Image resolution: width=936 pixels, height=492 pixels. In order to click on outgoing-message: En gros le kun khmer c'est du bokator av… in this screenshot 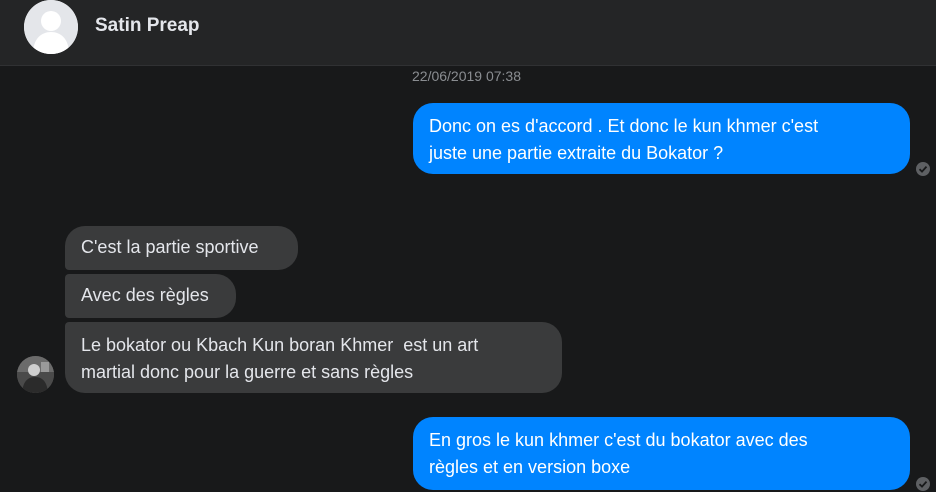, I will do `click(661, 453)`.